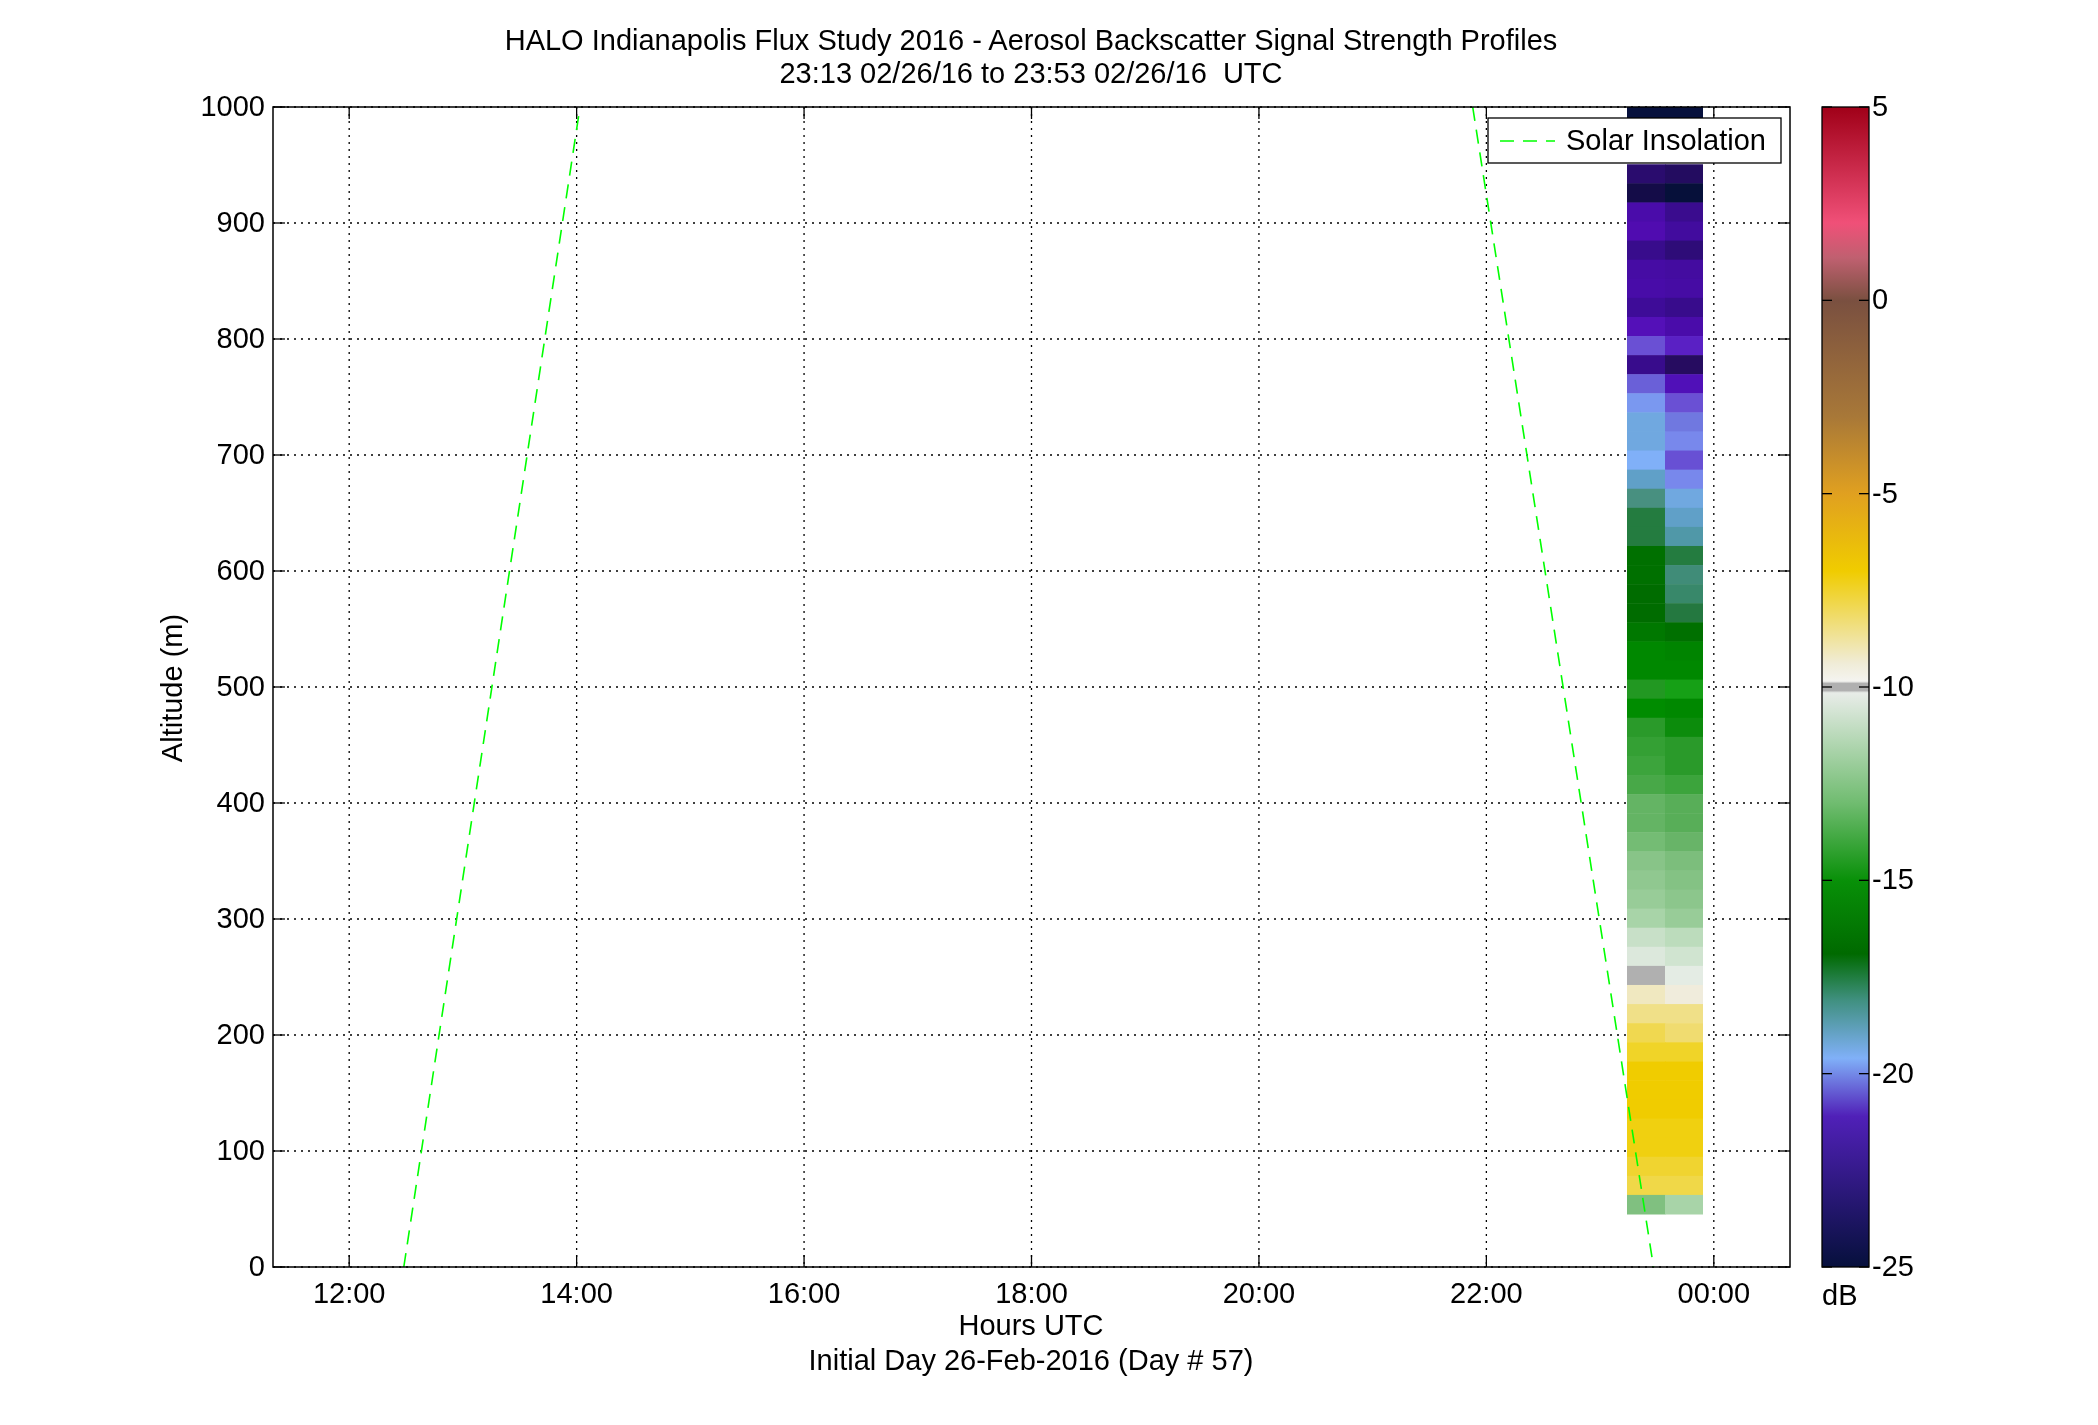 The image size is (2098, 1425). Describe the element at coordinates (1031, 1325) in the screenshot. I see `x-axis-label: Hours UTC` at that location.